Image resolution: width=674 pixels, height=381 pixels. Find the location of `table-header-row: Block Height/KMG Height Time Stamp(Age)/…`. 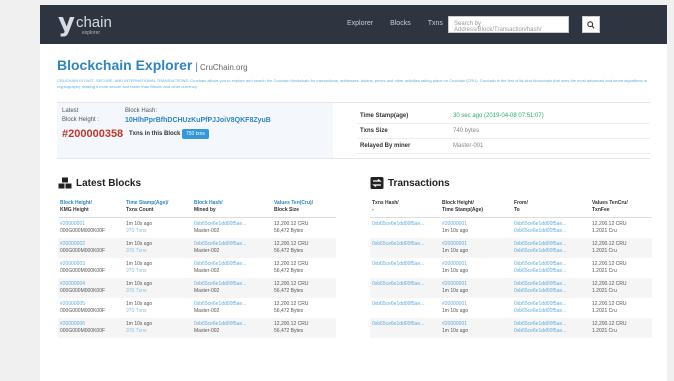

table-header-row: Block Height/KMG Height Time Stamp(Age)/… is located at coordinates (197, 207).